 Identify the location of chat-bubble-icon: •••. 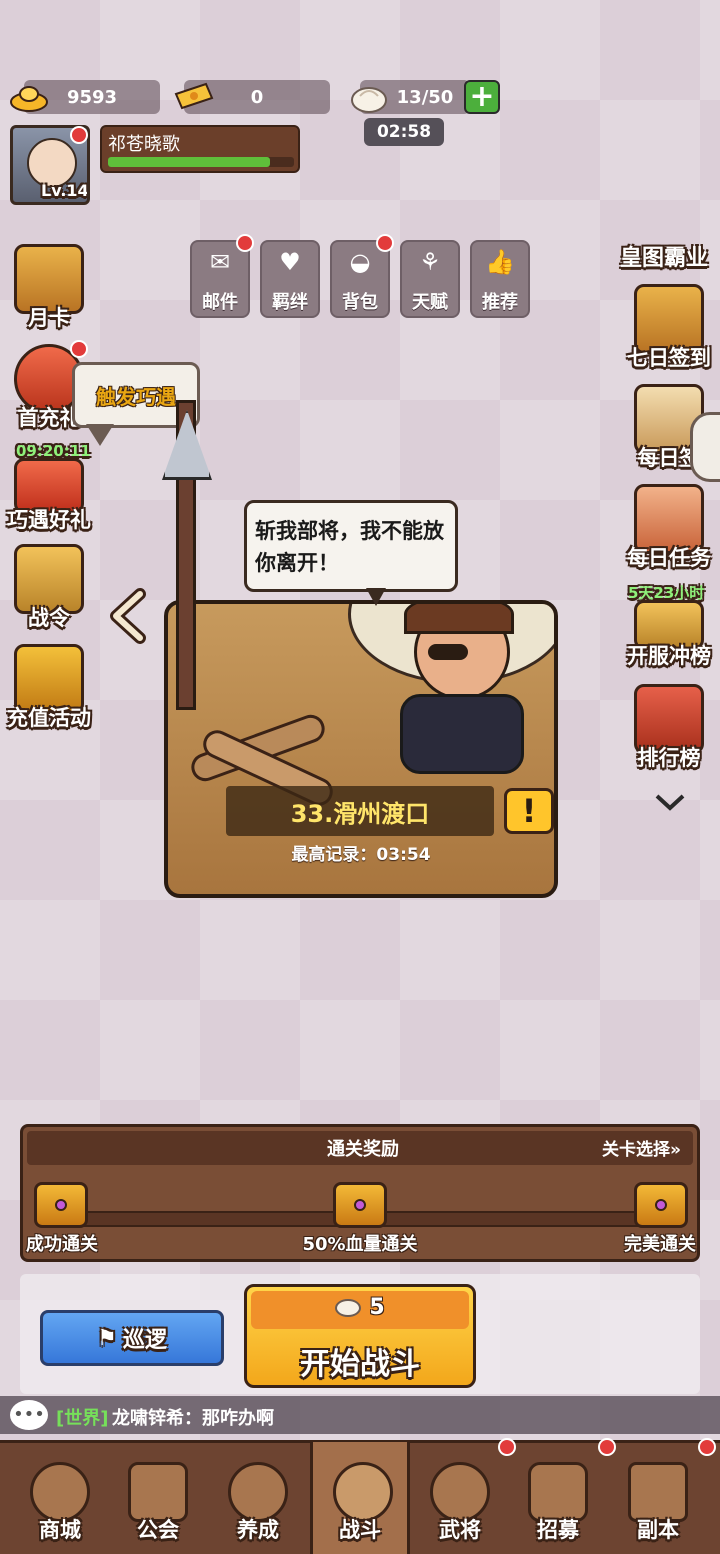
(29, 1415).